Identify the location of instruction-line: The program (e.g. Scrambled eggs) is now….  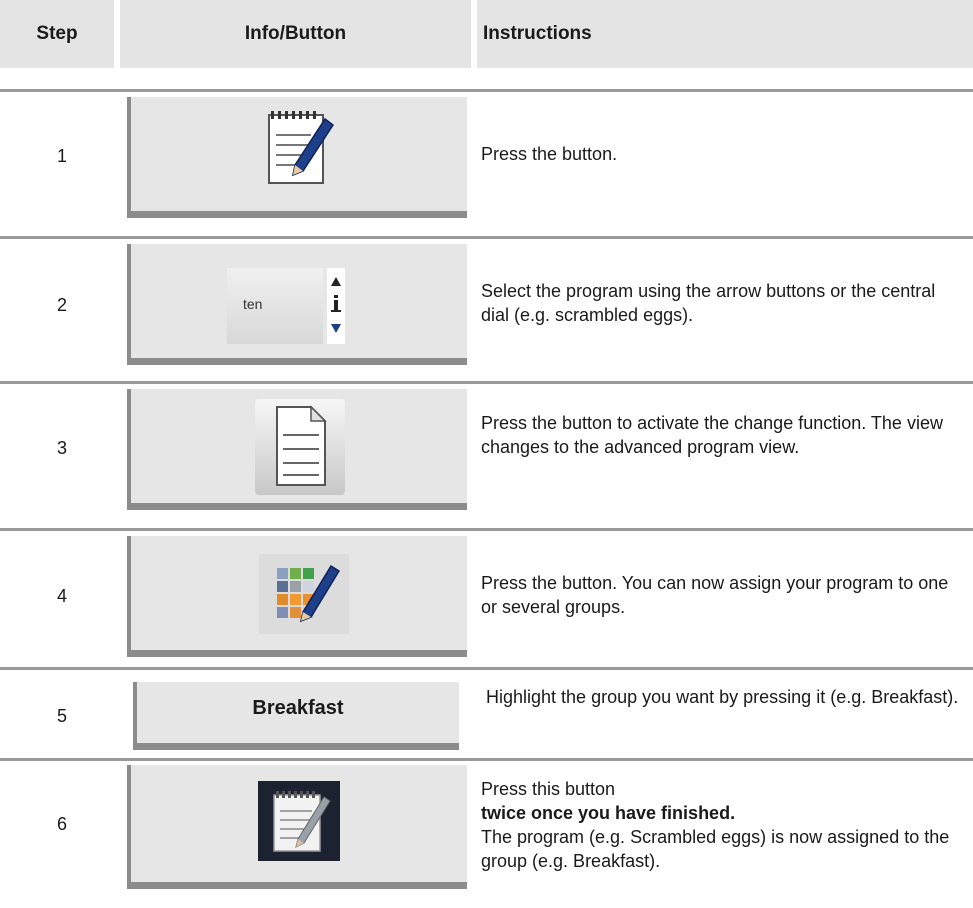
(715, 849).